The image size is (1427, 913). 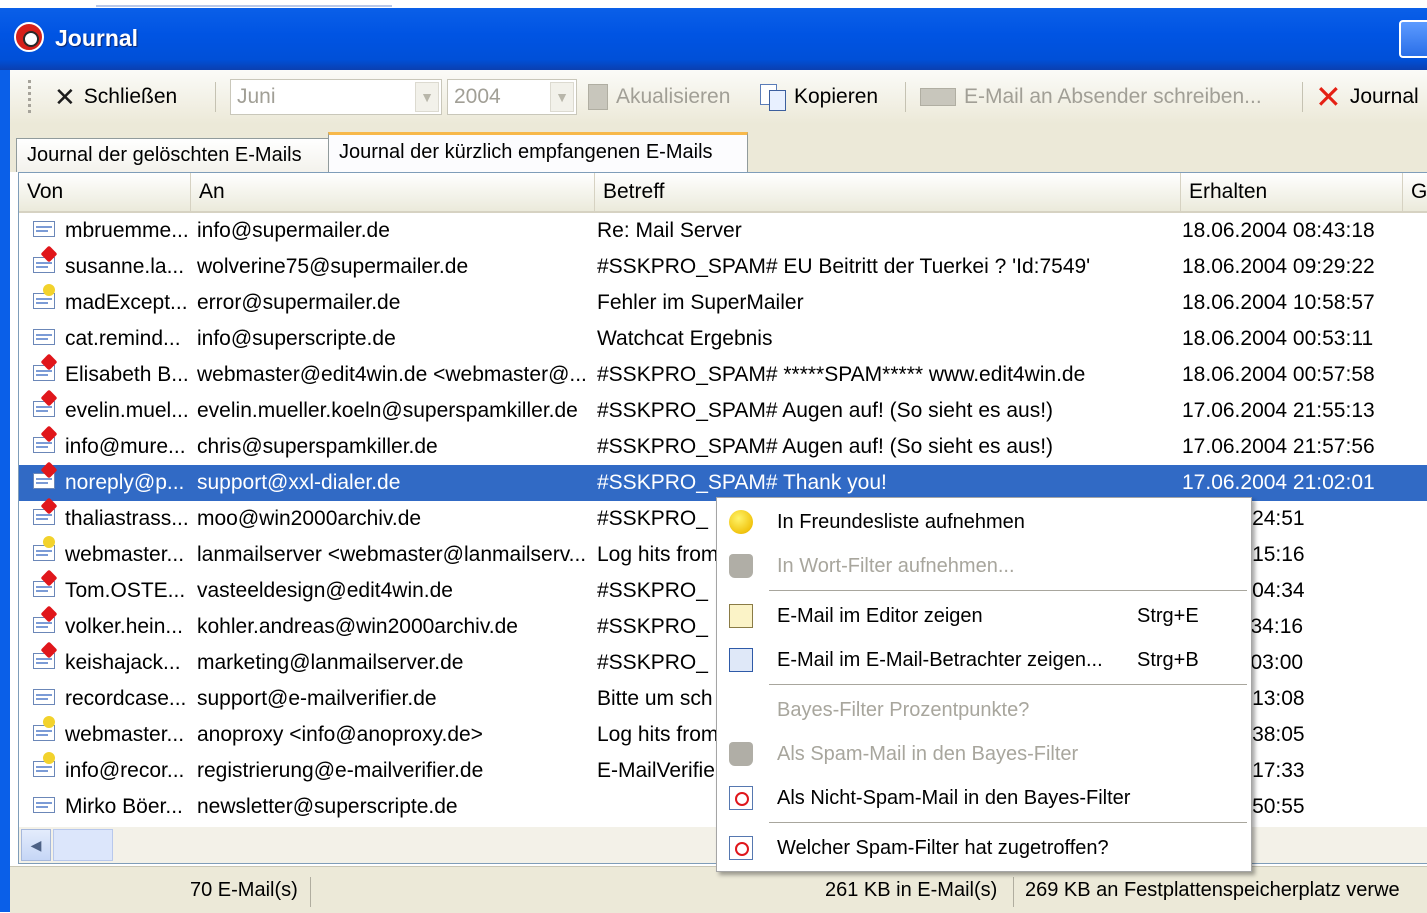 I want to click on cell-to: wolverine75@supermailer.de, so click(x=333, y=266).